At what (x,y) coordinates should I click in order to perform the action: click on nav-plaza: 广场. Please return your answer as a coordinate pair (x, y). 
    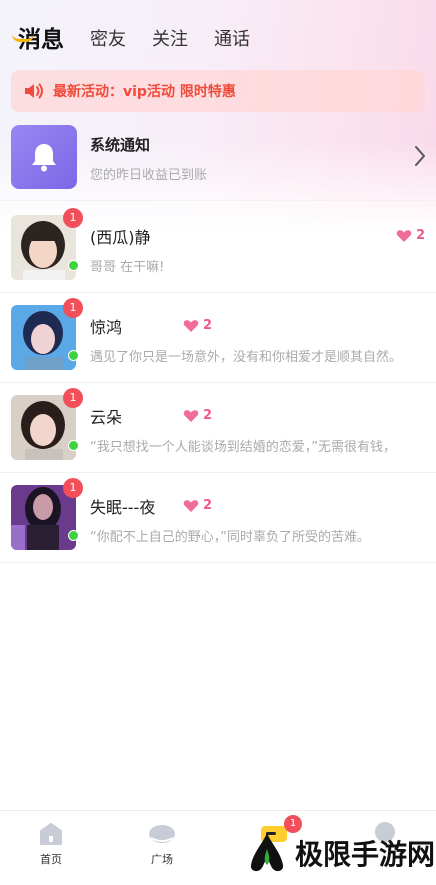
    Looking at the image, I should click on (162, 846).